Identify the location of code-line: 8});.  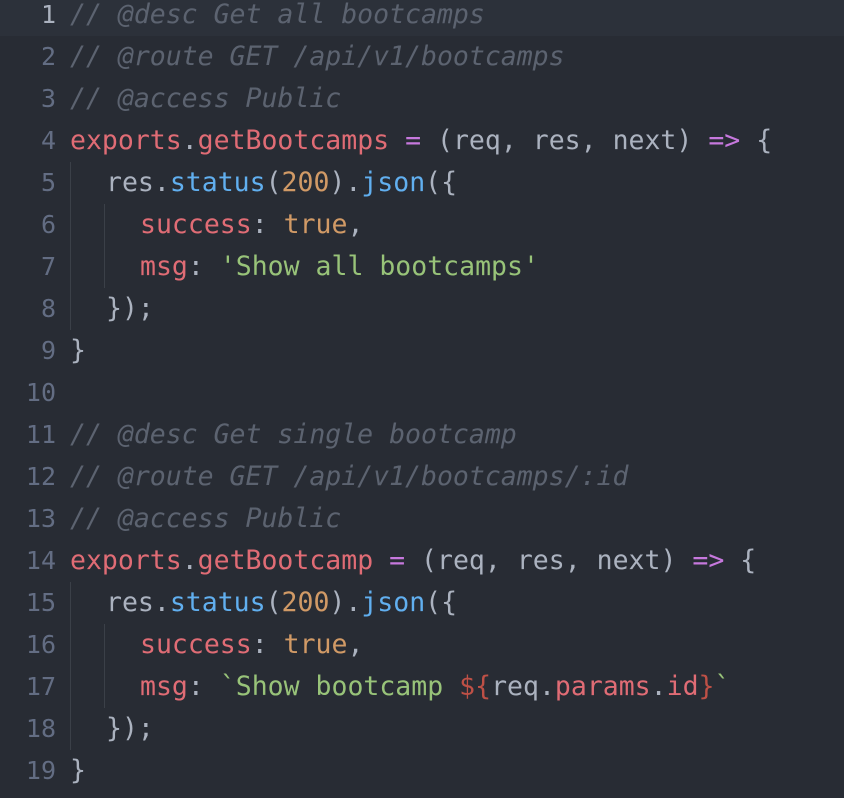
(422, 309).